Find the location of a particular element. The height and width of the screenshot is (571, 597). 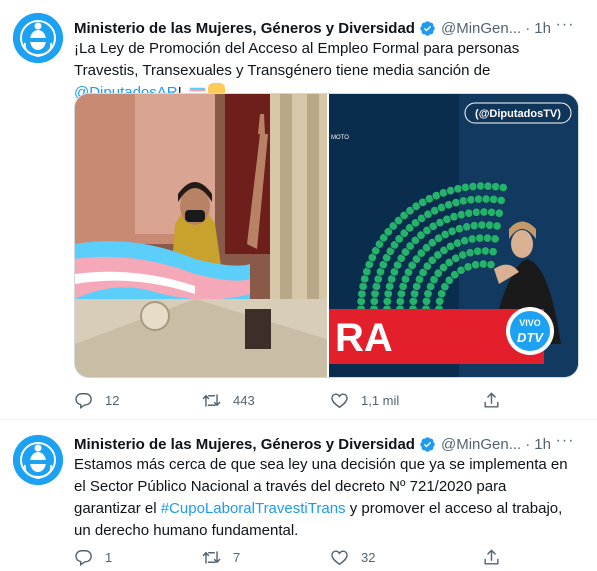

retweet-button: 443 is located at coordinates (266, 400).